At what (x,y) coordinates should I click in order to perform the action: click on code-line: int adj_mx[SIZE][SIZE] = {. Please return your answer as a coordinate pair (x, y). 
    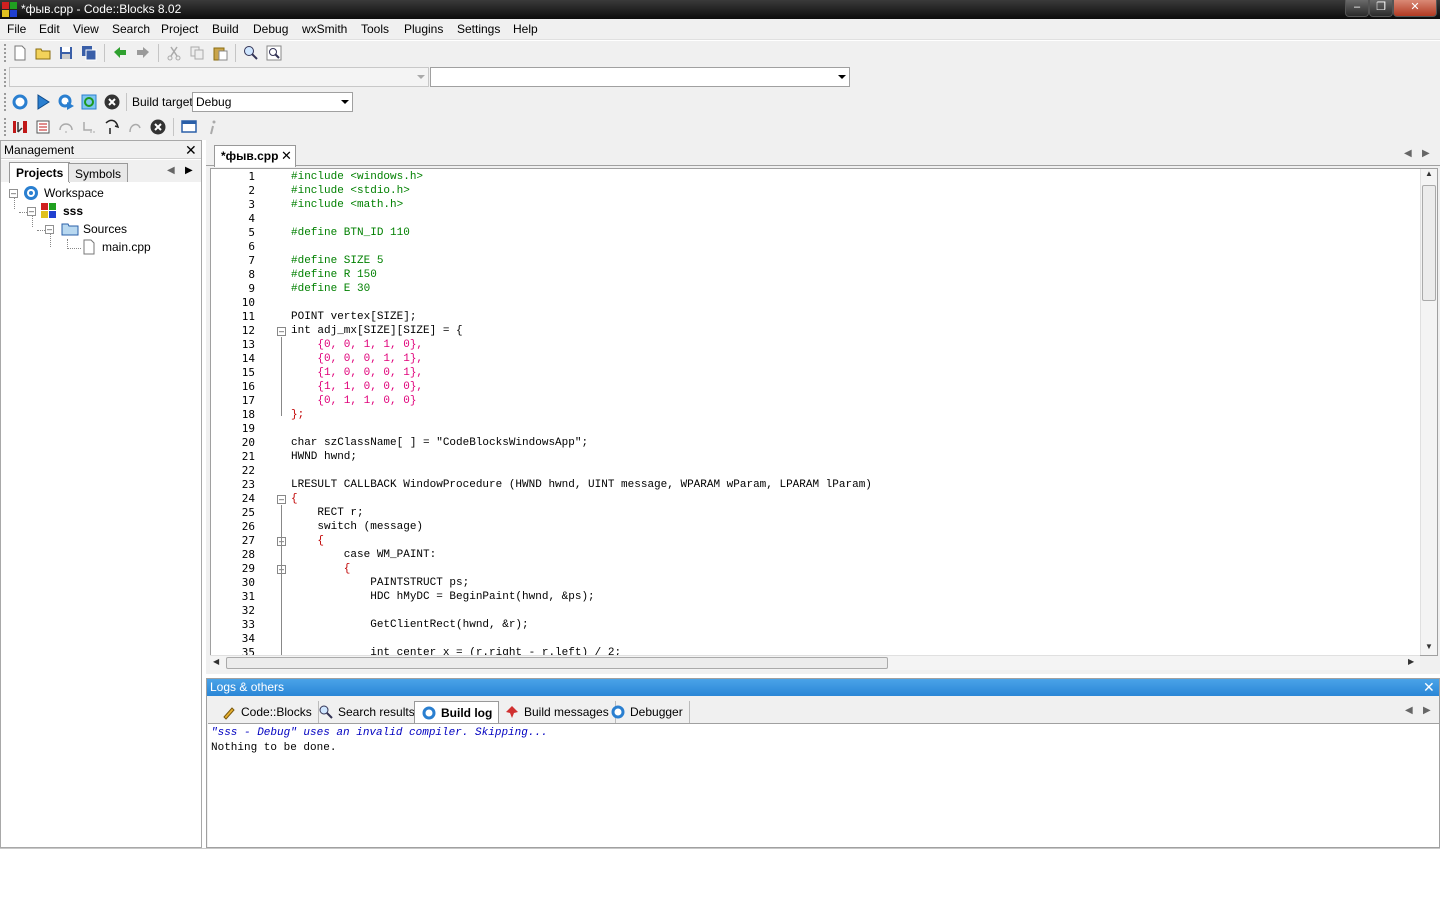
    Looking at the image, I should click on (377, 331).